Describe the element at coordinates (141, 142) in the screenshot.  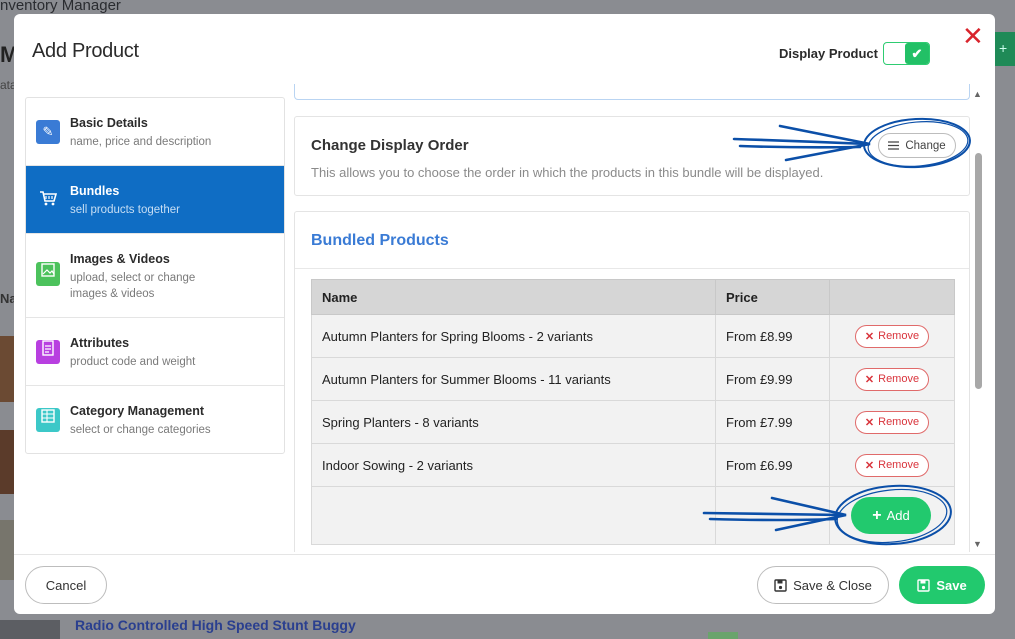
I see `nav-item-description: name, price and description` at that location.